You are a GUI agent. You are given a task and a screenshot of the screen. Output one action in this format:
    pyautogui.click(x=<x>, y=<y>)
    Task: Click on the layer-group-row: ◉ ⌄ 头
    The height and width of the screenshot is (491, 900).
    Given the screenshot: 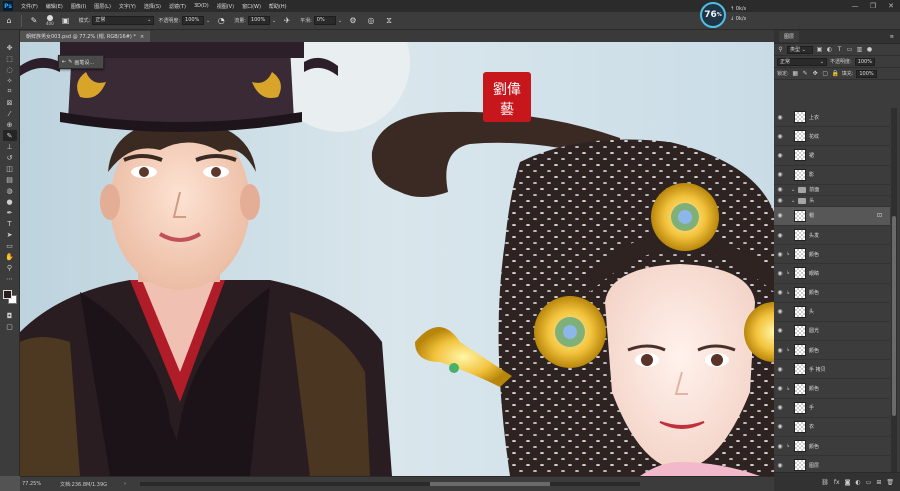 What is the action you would take?
    pyautogui.click(x=832, y=201)
    